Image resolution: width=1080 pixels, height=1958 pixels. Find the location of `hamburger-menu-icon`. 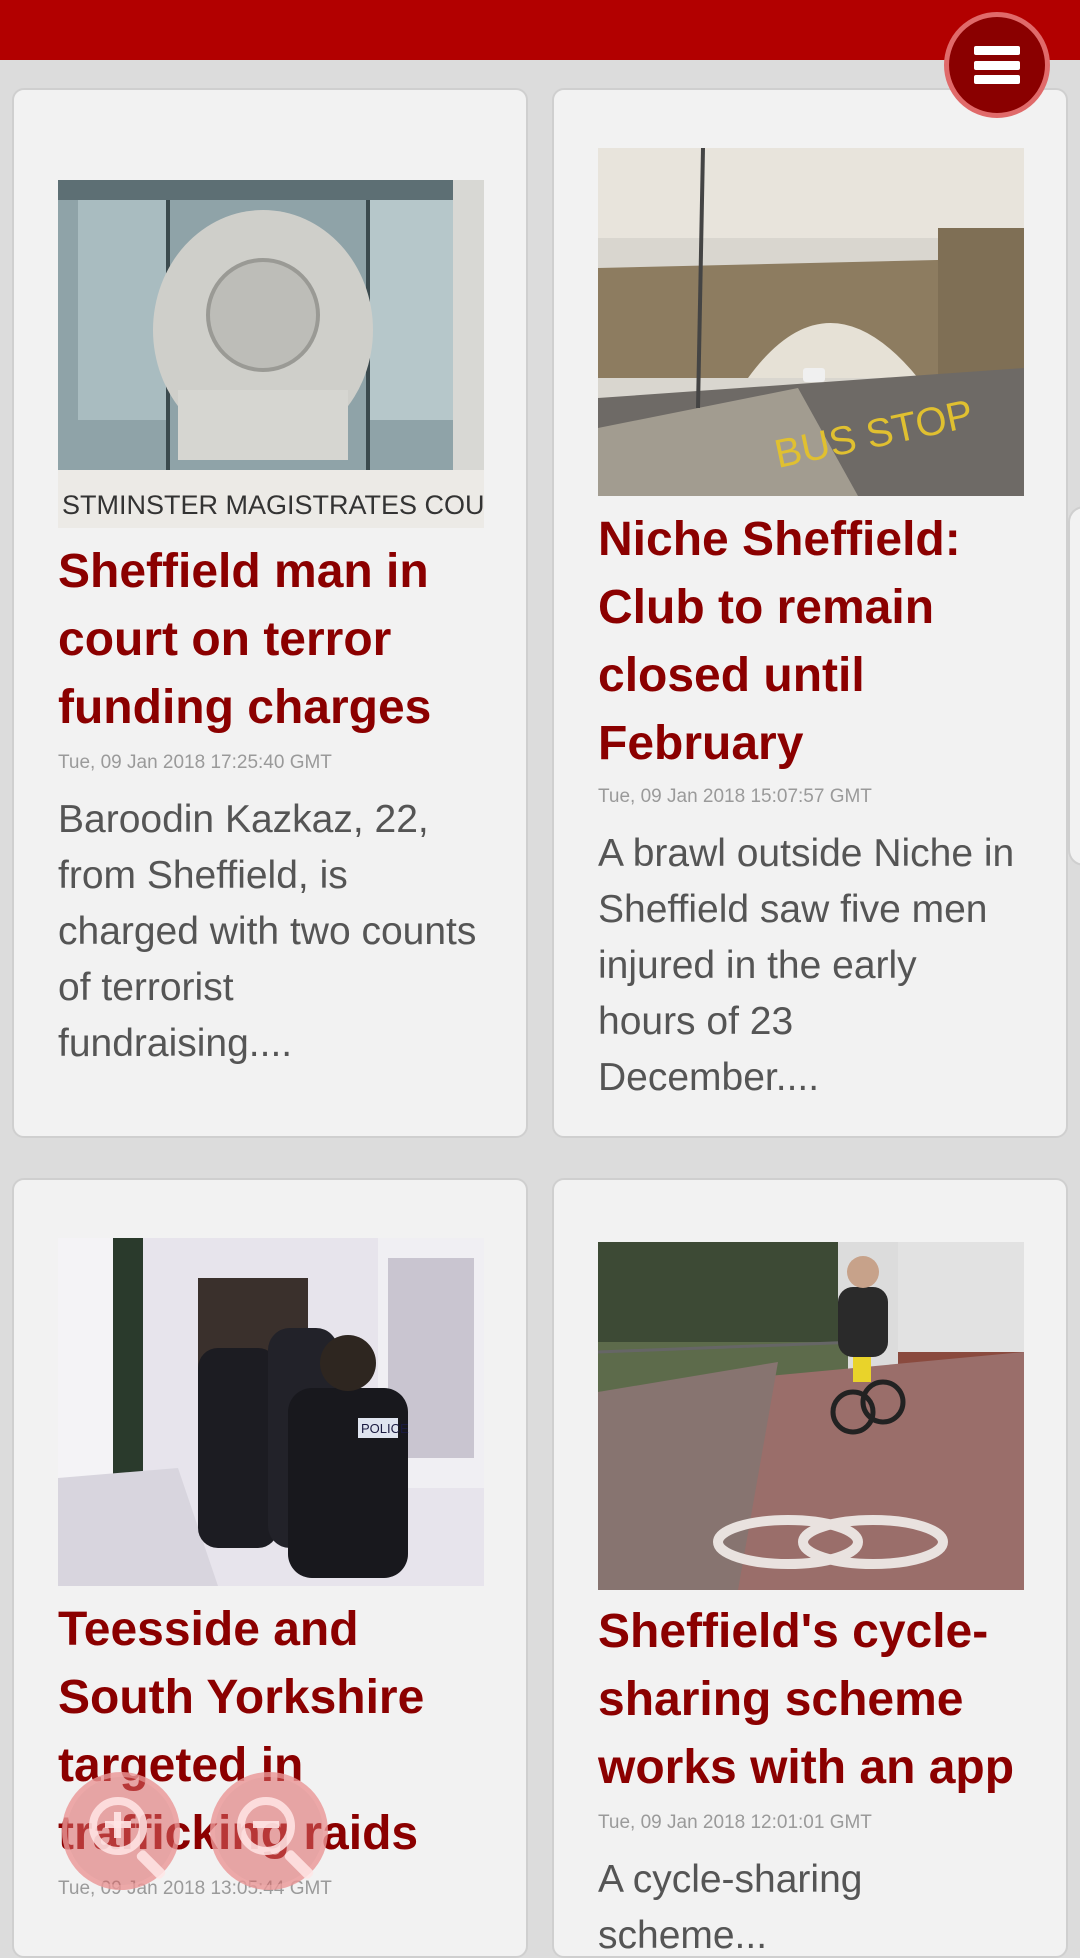

hamburger-menu-icon is located at coordinates (997, 65).